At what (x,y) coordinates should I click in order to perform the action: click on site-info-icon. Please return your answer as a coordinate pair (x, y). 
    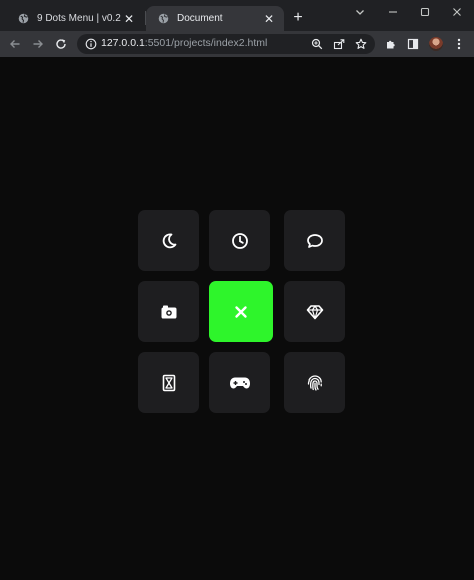
    Looking at the image, I should click on (91, 44).